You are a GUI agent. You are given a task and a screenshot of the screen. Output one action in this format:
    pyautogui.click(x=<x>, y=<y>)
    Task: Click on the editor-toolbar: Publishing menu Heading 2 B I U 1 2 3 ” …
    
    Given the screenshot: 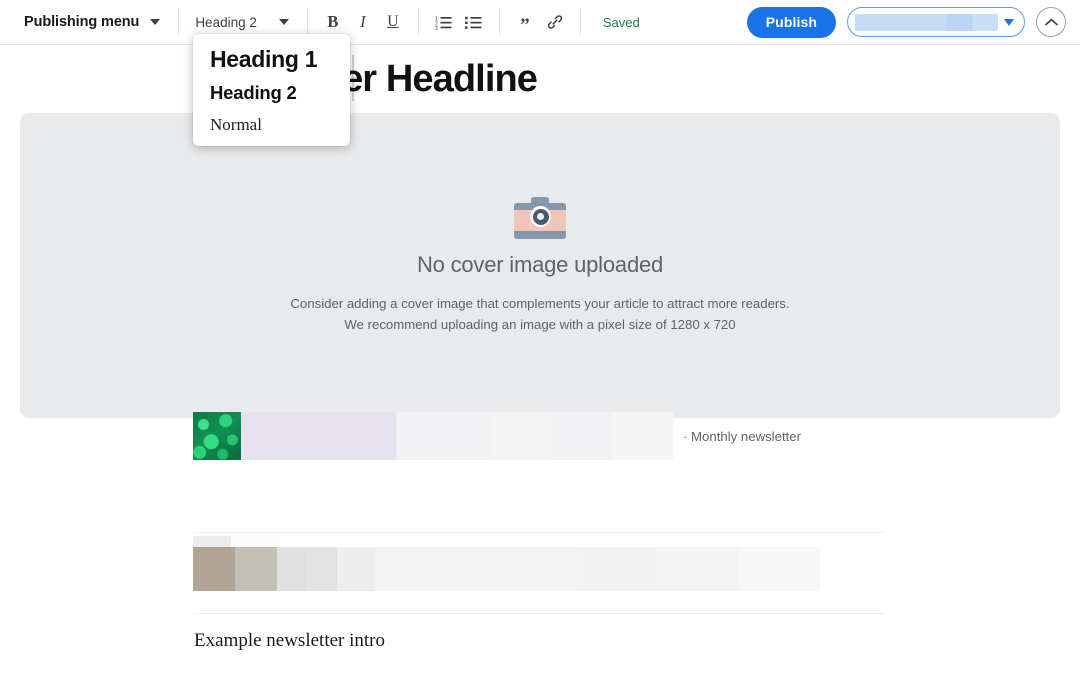 What is the action you would take?
    pyautogui.click(x=540, y=22)
    